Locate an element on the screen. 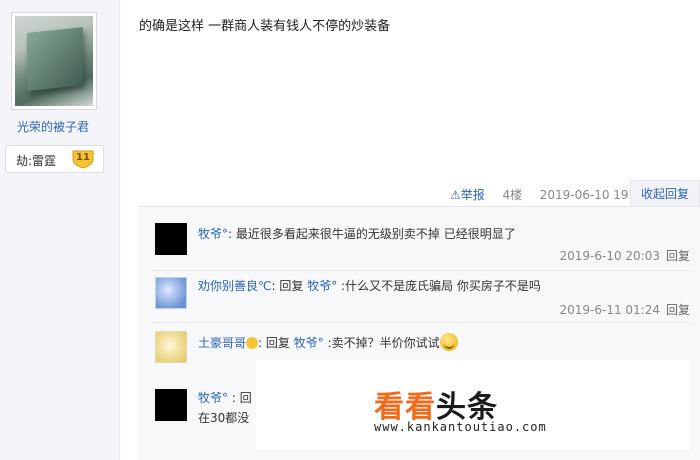 The image size is (700, 460). author-badge: 劫:雷霆 11 is located at coordinates (54, 159).